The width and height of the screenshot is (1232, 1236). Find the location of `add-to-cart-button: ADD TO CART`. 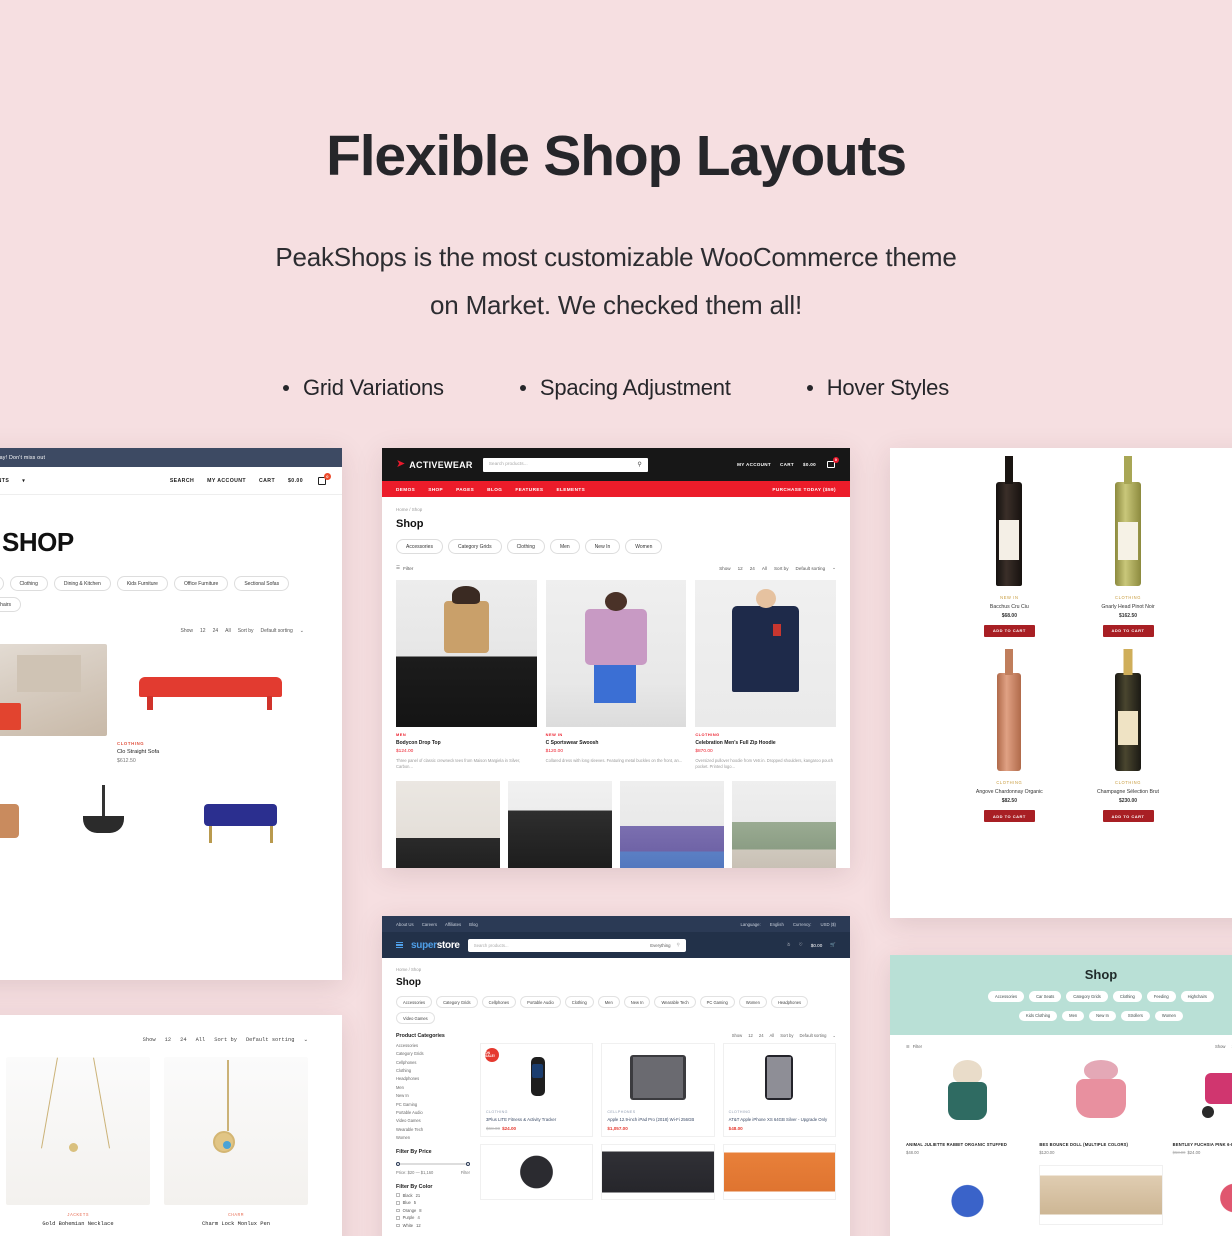

add-to-cart-button: ADD TO CART is located at coordinates (1128, 816).